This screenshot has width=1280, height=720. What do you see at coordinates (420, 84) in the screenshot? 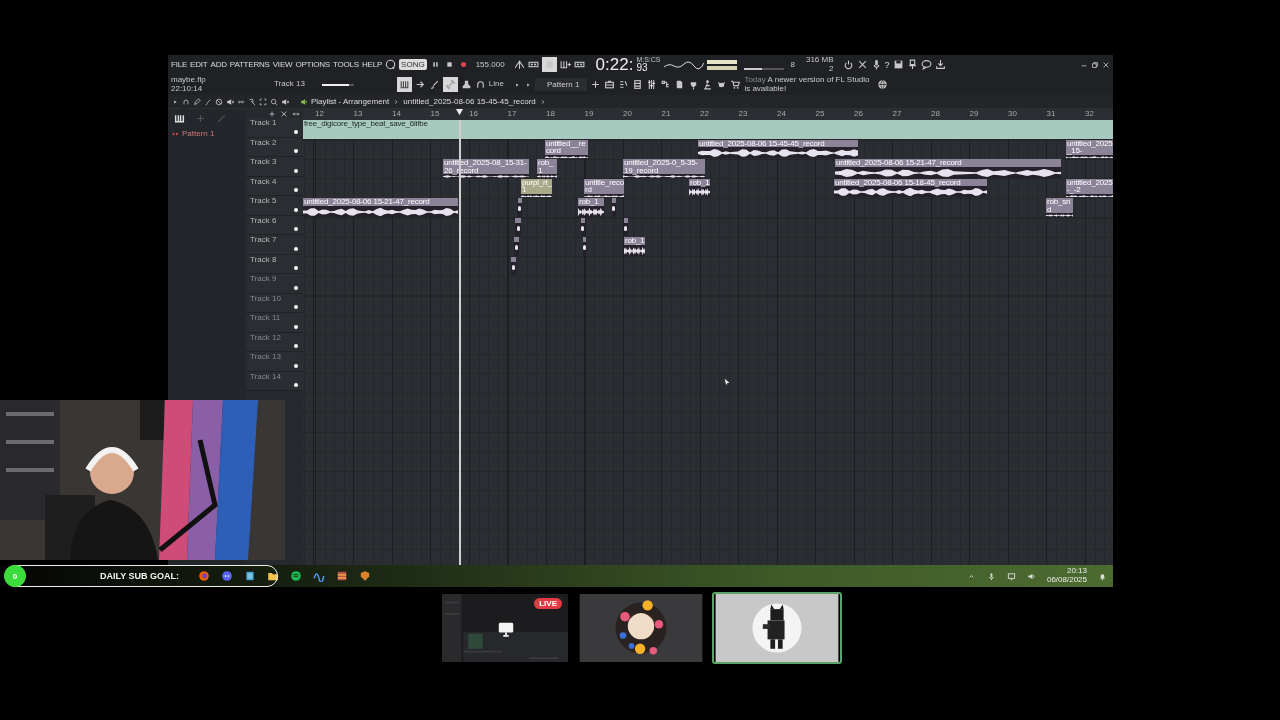
I see `arrow-icon` at bounding box center [420, 84].